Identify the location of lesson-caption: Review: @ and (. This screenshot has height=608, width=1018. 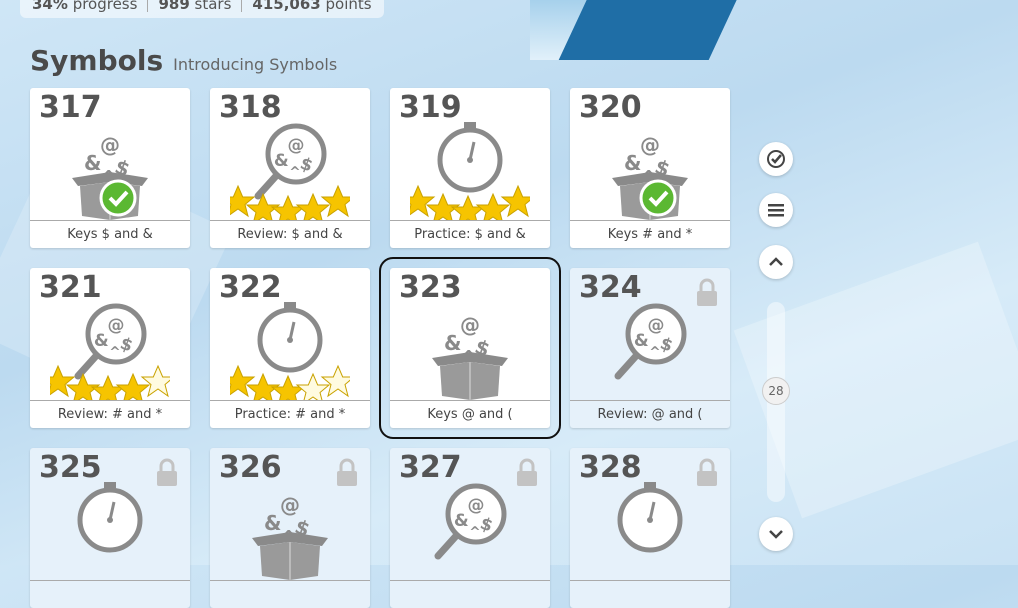
(650, 414).